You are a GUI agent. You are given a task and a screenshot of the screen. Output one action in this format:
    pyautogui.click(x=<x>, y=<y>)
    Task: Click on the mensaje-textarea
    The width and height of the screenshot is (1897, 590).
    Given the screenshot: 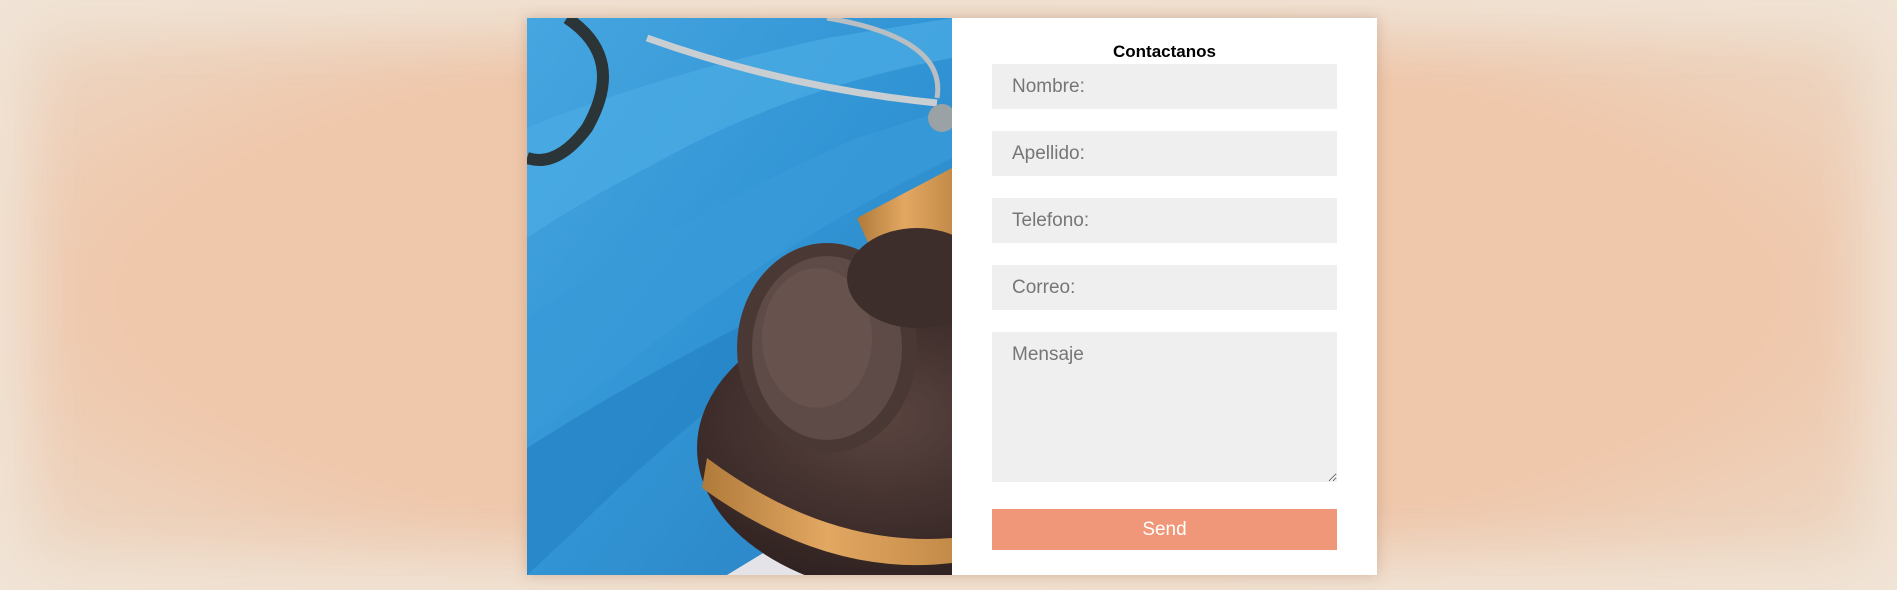 What is the action you would take?
    pyautogui.click(x=1164, y=407)
    